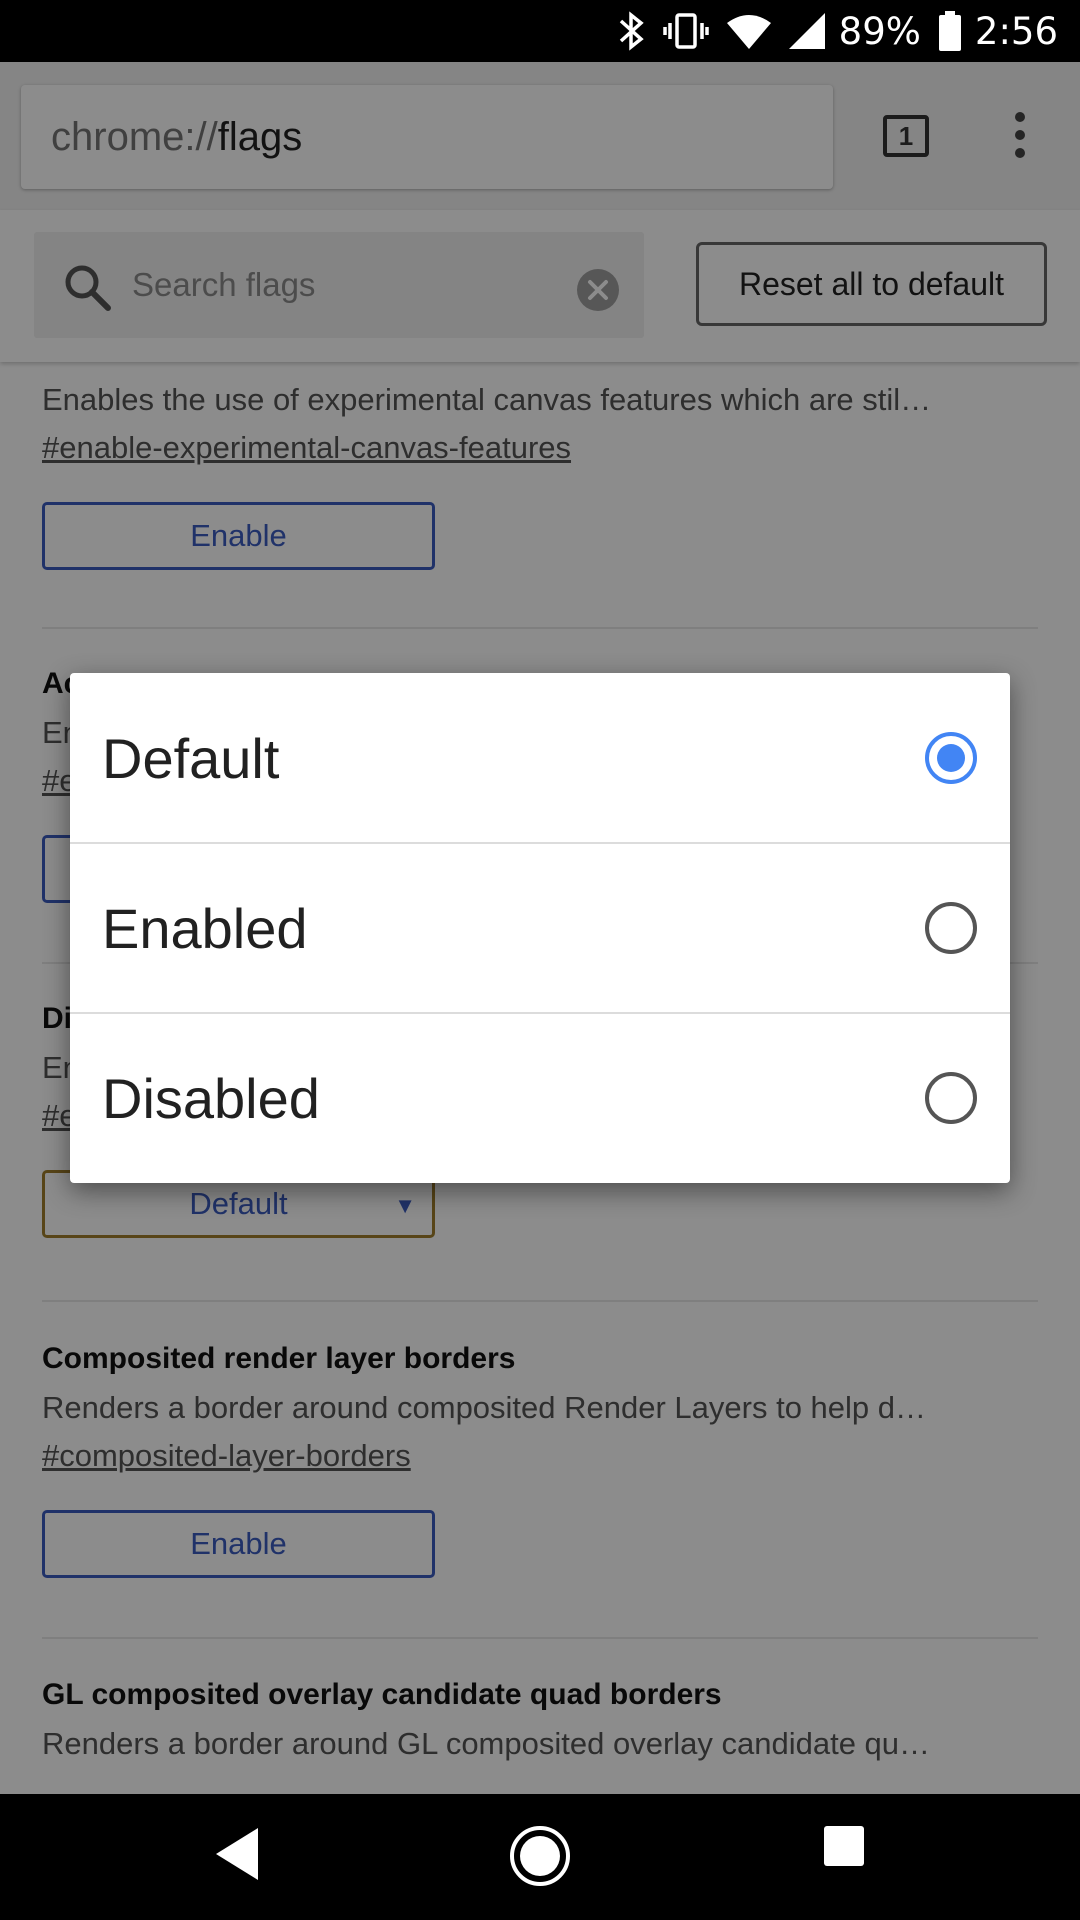  I want to click on navigation-bar, so click(540, 1857).